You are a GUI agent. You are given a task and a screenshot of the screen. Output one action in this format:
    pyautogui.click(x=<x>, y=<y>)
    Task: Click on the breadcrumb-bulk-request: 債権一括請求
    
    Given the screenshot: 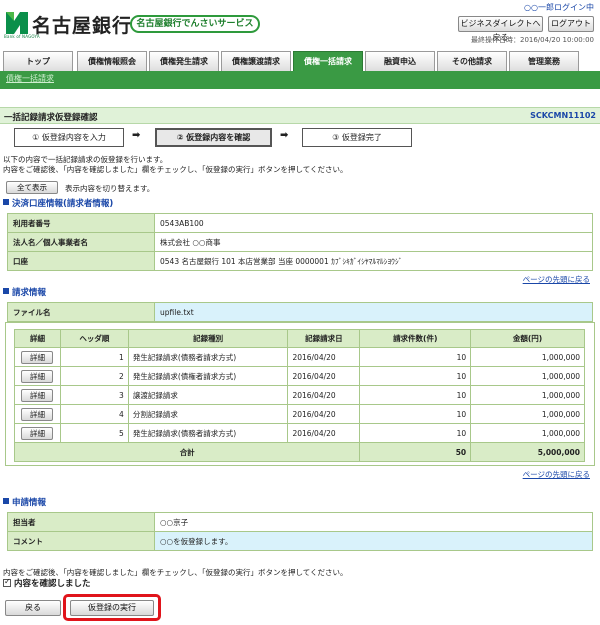 What is the action you would take?
    pyautogui.click(x=30, y=78)
    